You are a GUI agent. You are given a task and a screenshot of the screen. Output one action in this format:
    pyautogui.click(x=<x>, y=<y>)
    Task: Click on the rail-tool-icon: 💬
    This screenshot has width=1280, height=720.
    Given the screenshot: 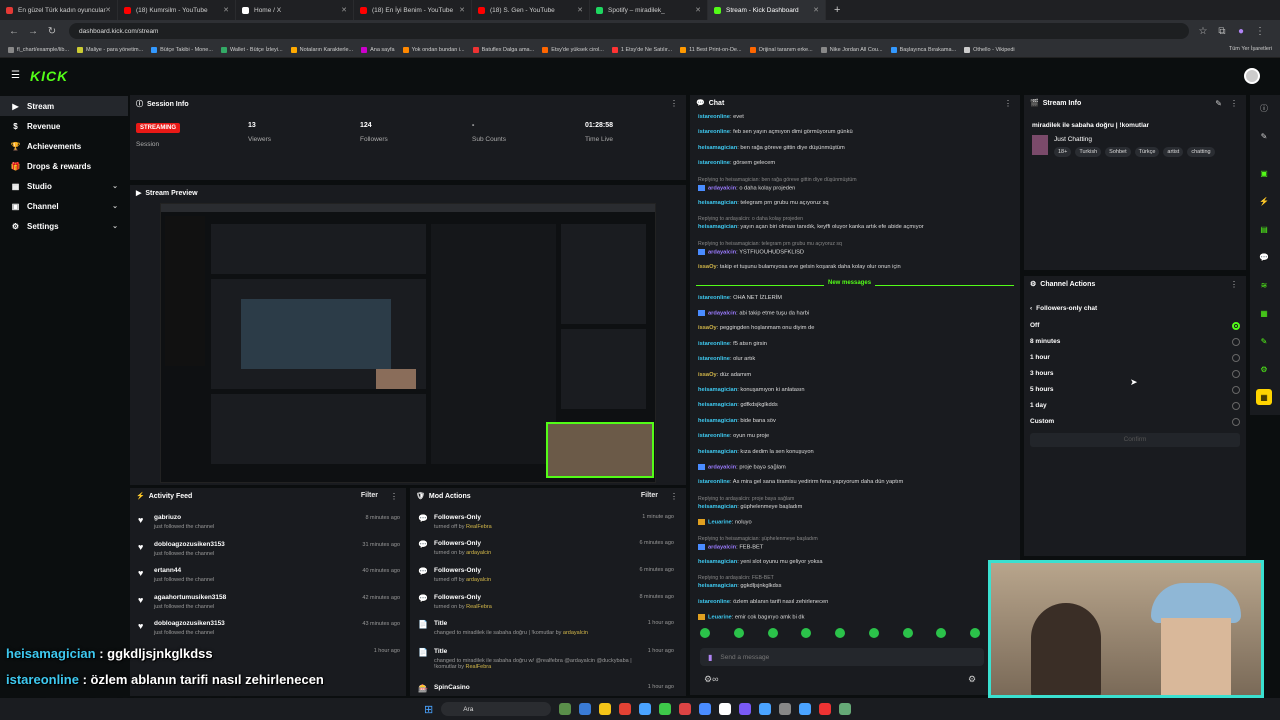 What is the action you would take?
    pyautogui.click(x=1264, y=257)
    